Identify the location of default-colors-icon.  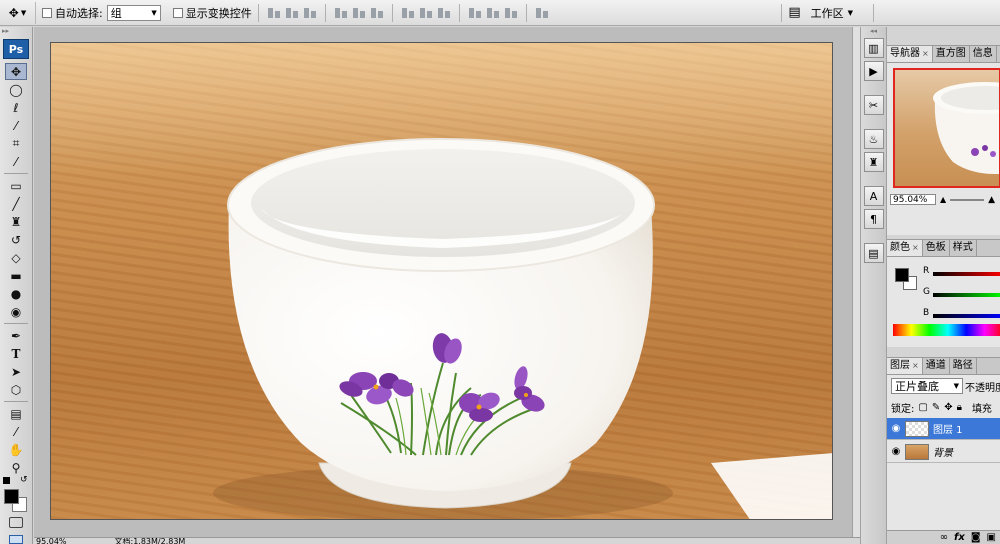
(6, 480).